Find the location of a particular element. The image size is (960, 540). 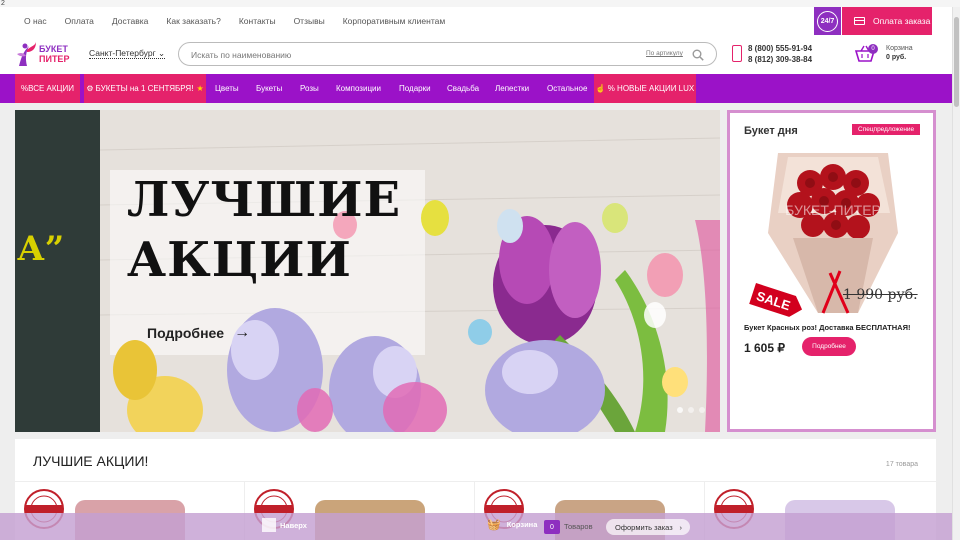

logo-line-2: ПИТЕР is located at coordinates (54, 59).